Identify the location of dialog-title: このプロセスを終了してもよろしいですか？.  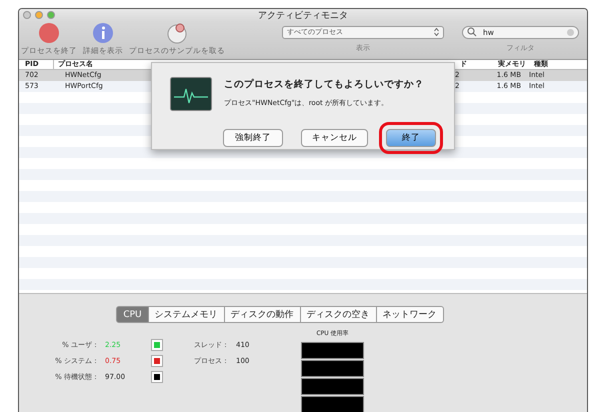
(324, 84).